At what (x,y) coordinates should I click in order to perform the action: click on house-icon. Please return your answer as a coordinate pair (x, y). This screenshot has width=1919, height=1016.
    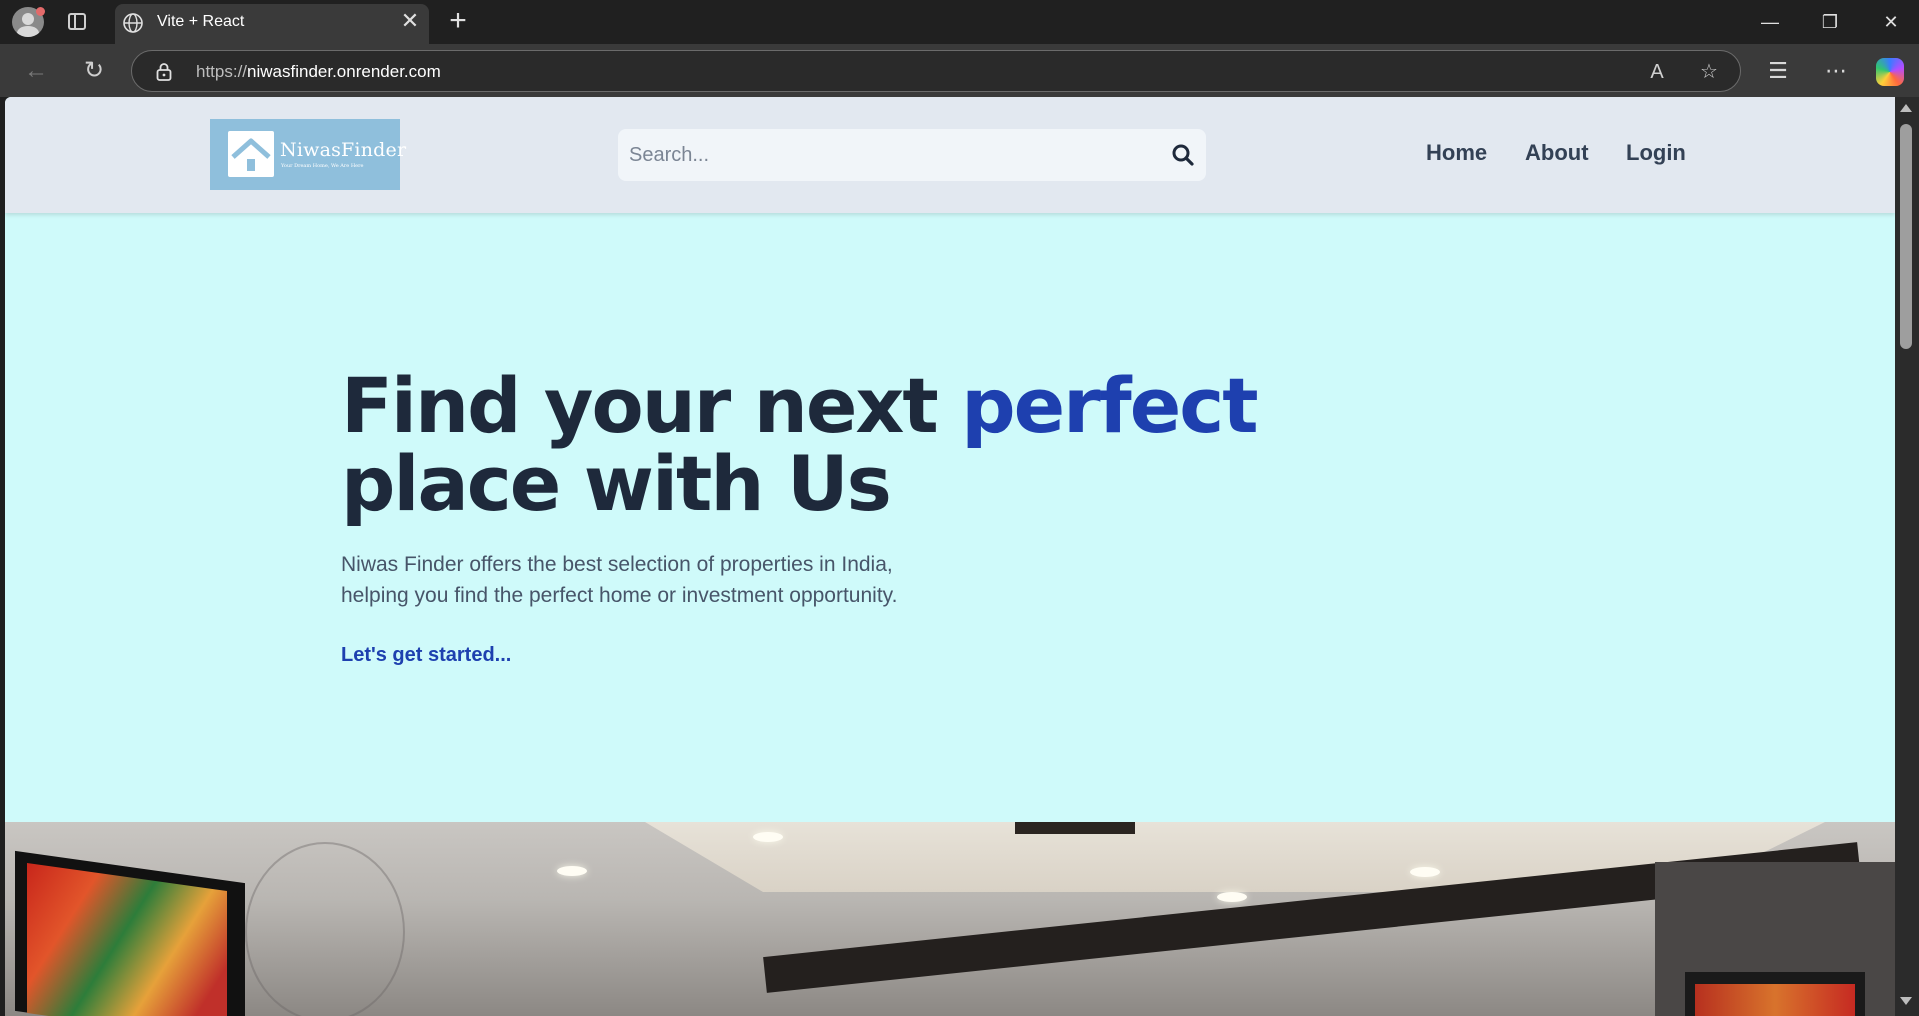
    Looking at the image, I should click on (251, 154).